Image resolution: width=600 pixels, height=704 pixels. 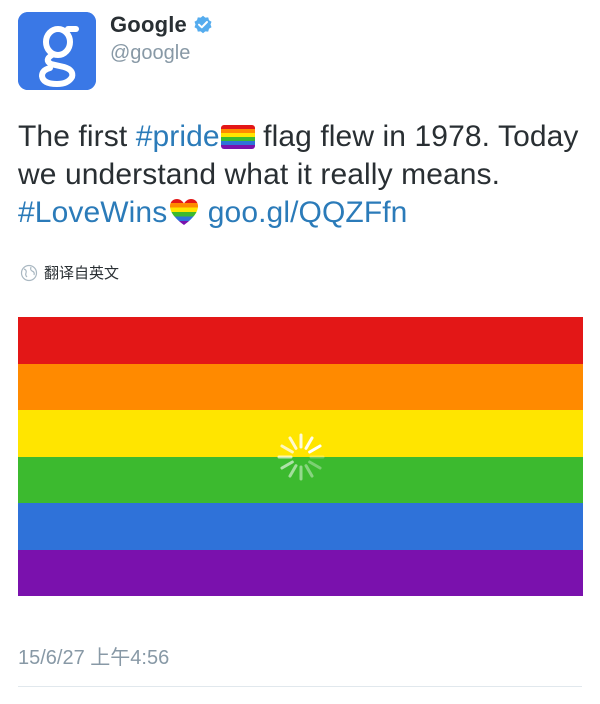 I want to click on loading-spinner-icon, so click(x=301, y=457).